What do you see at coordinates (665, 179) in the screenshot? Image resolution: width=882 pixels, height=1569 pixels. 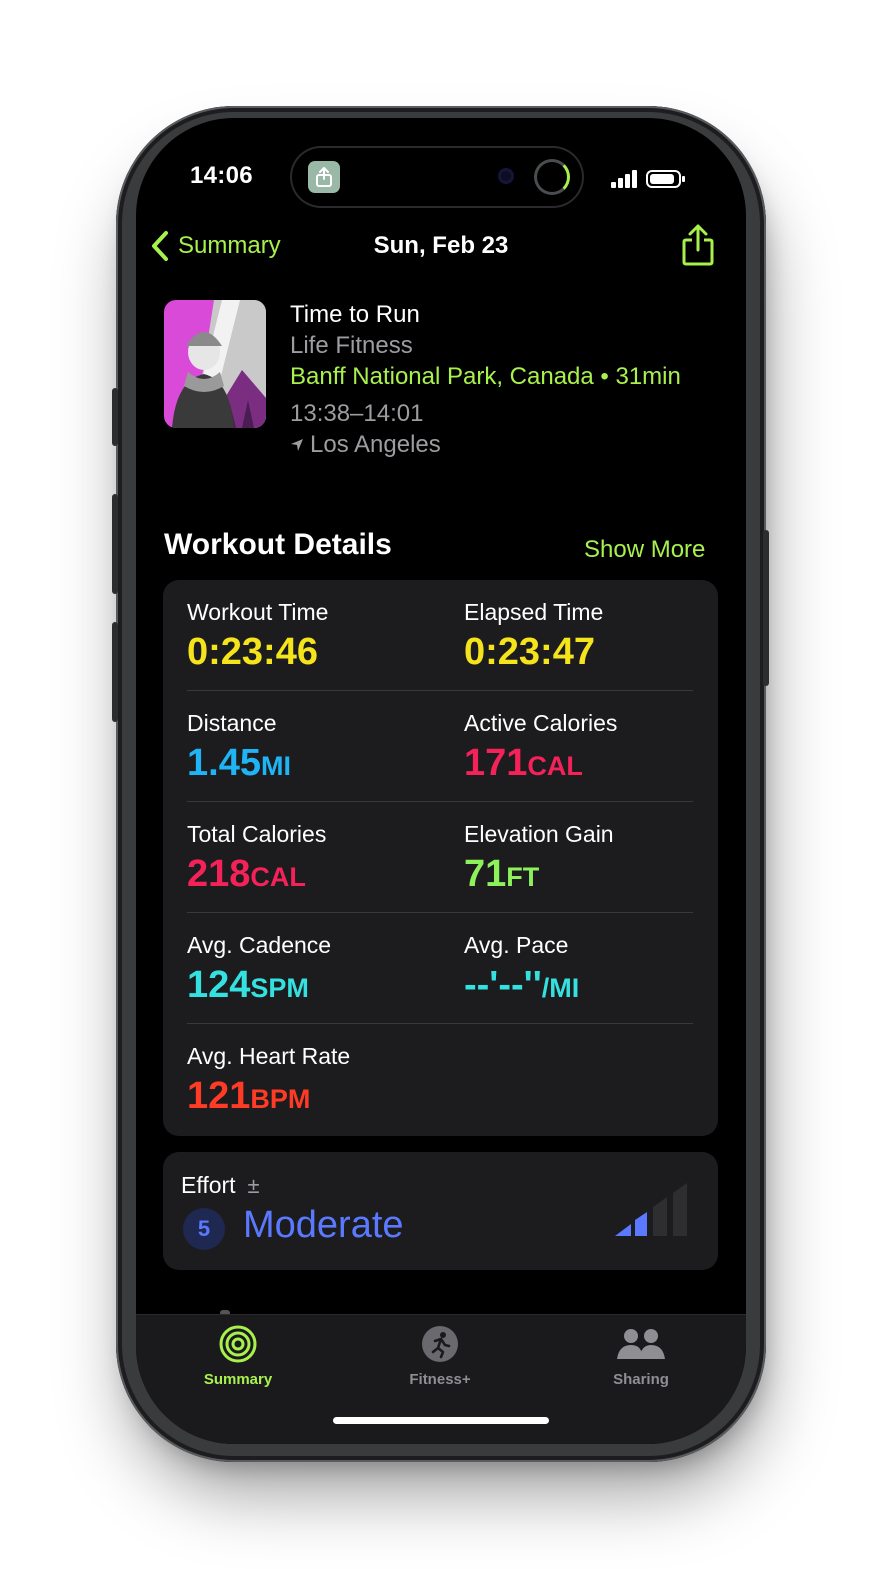 I see `battery-icon` at bounding box center [665, 179].